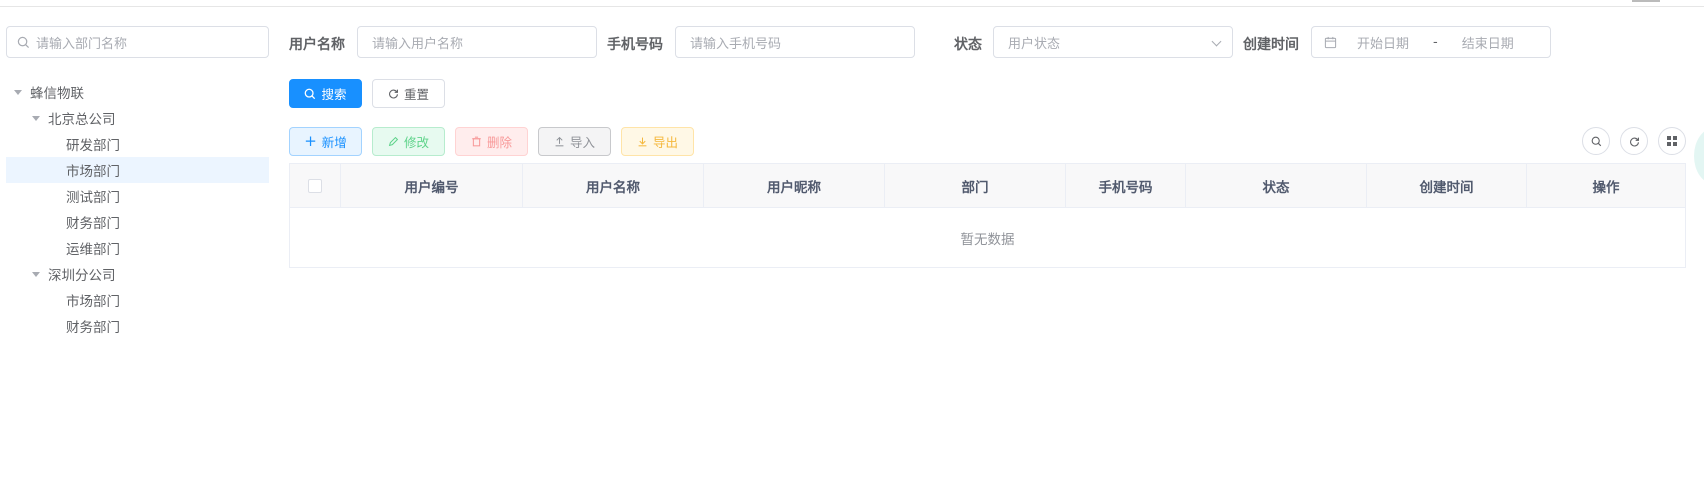 This screenshot has width=1704, height=486. What do you see at coordinates (477, 42) in the screenshot?
I see `username-input: 请输入用户名称` at bounding box center [477, 42].